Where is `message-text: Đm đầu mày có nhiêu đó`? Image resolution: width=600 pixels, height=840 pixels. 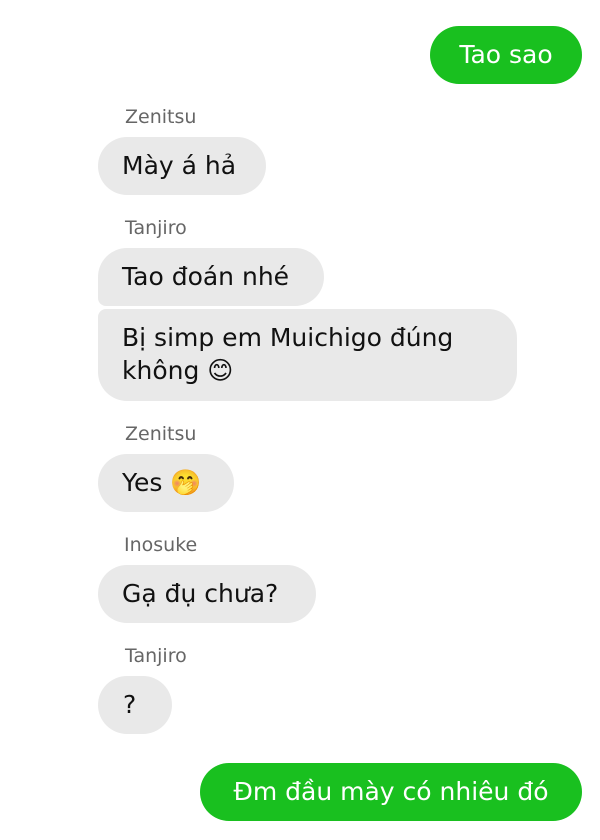 message-text: Đm đầu mày có nhiêu đó is located at coordinates (391, 791).